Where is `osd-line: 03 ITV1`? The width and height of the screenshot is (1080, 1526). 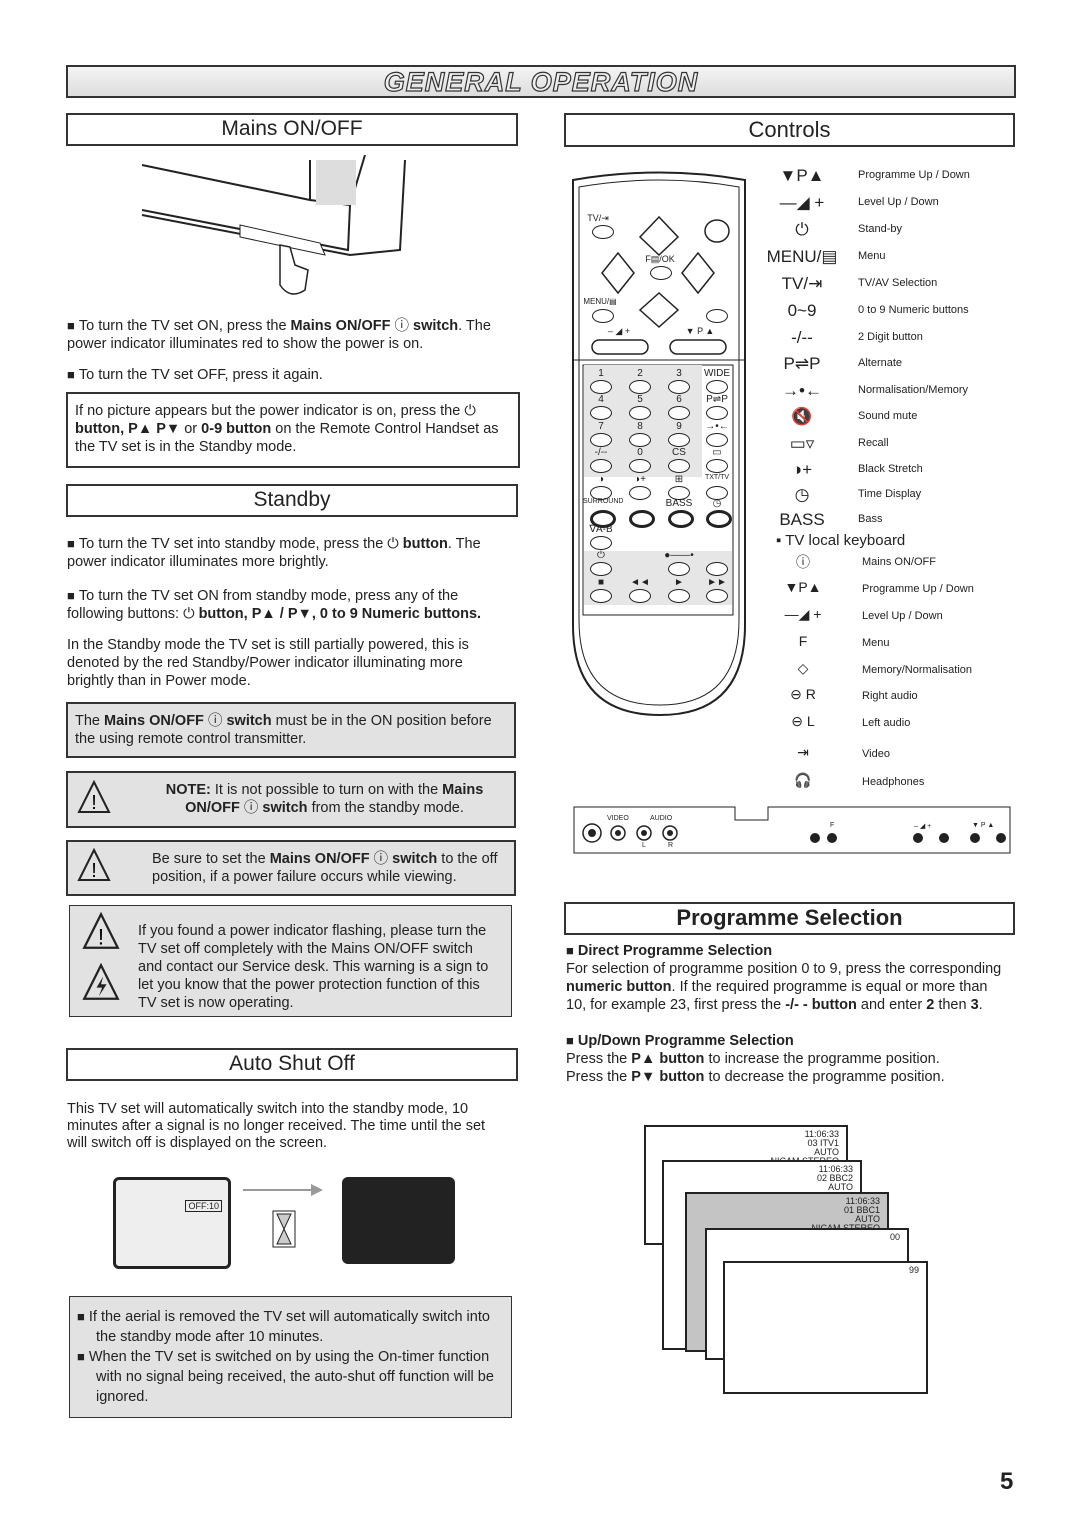 osd-line: 03 ITV1 is located at coordinates (823, 1143).